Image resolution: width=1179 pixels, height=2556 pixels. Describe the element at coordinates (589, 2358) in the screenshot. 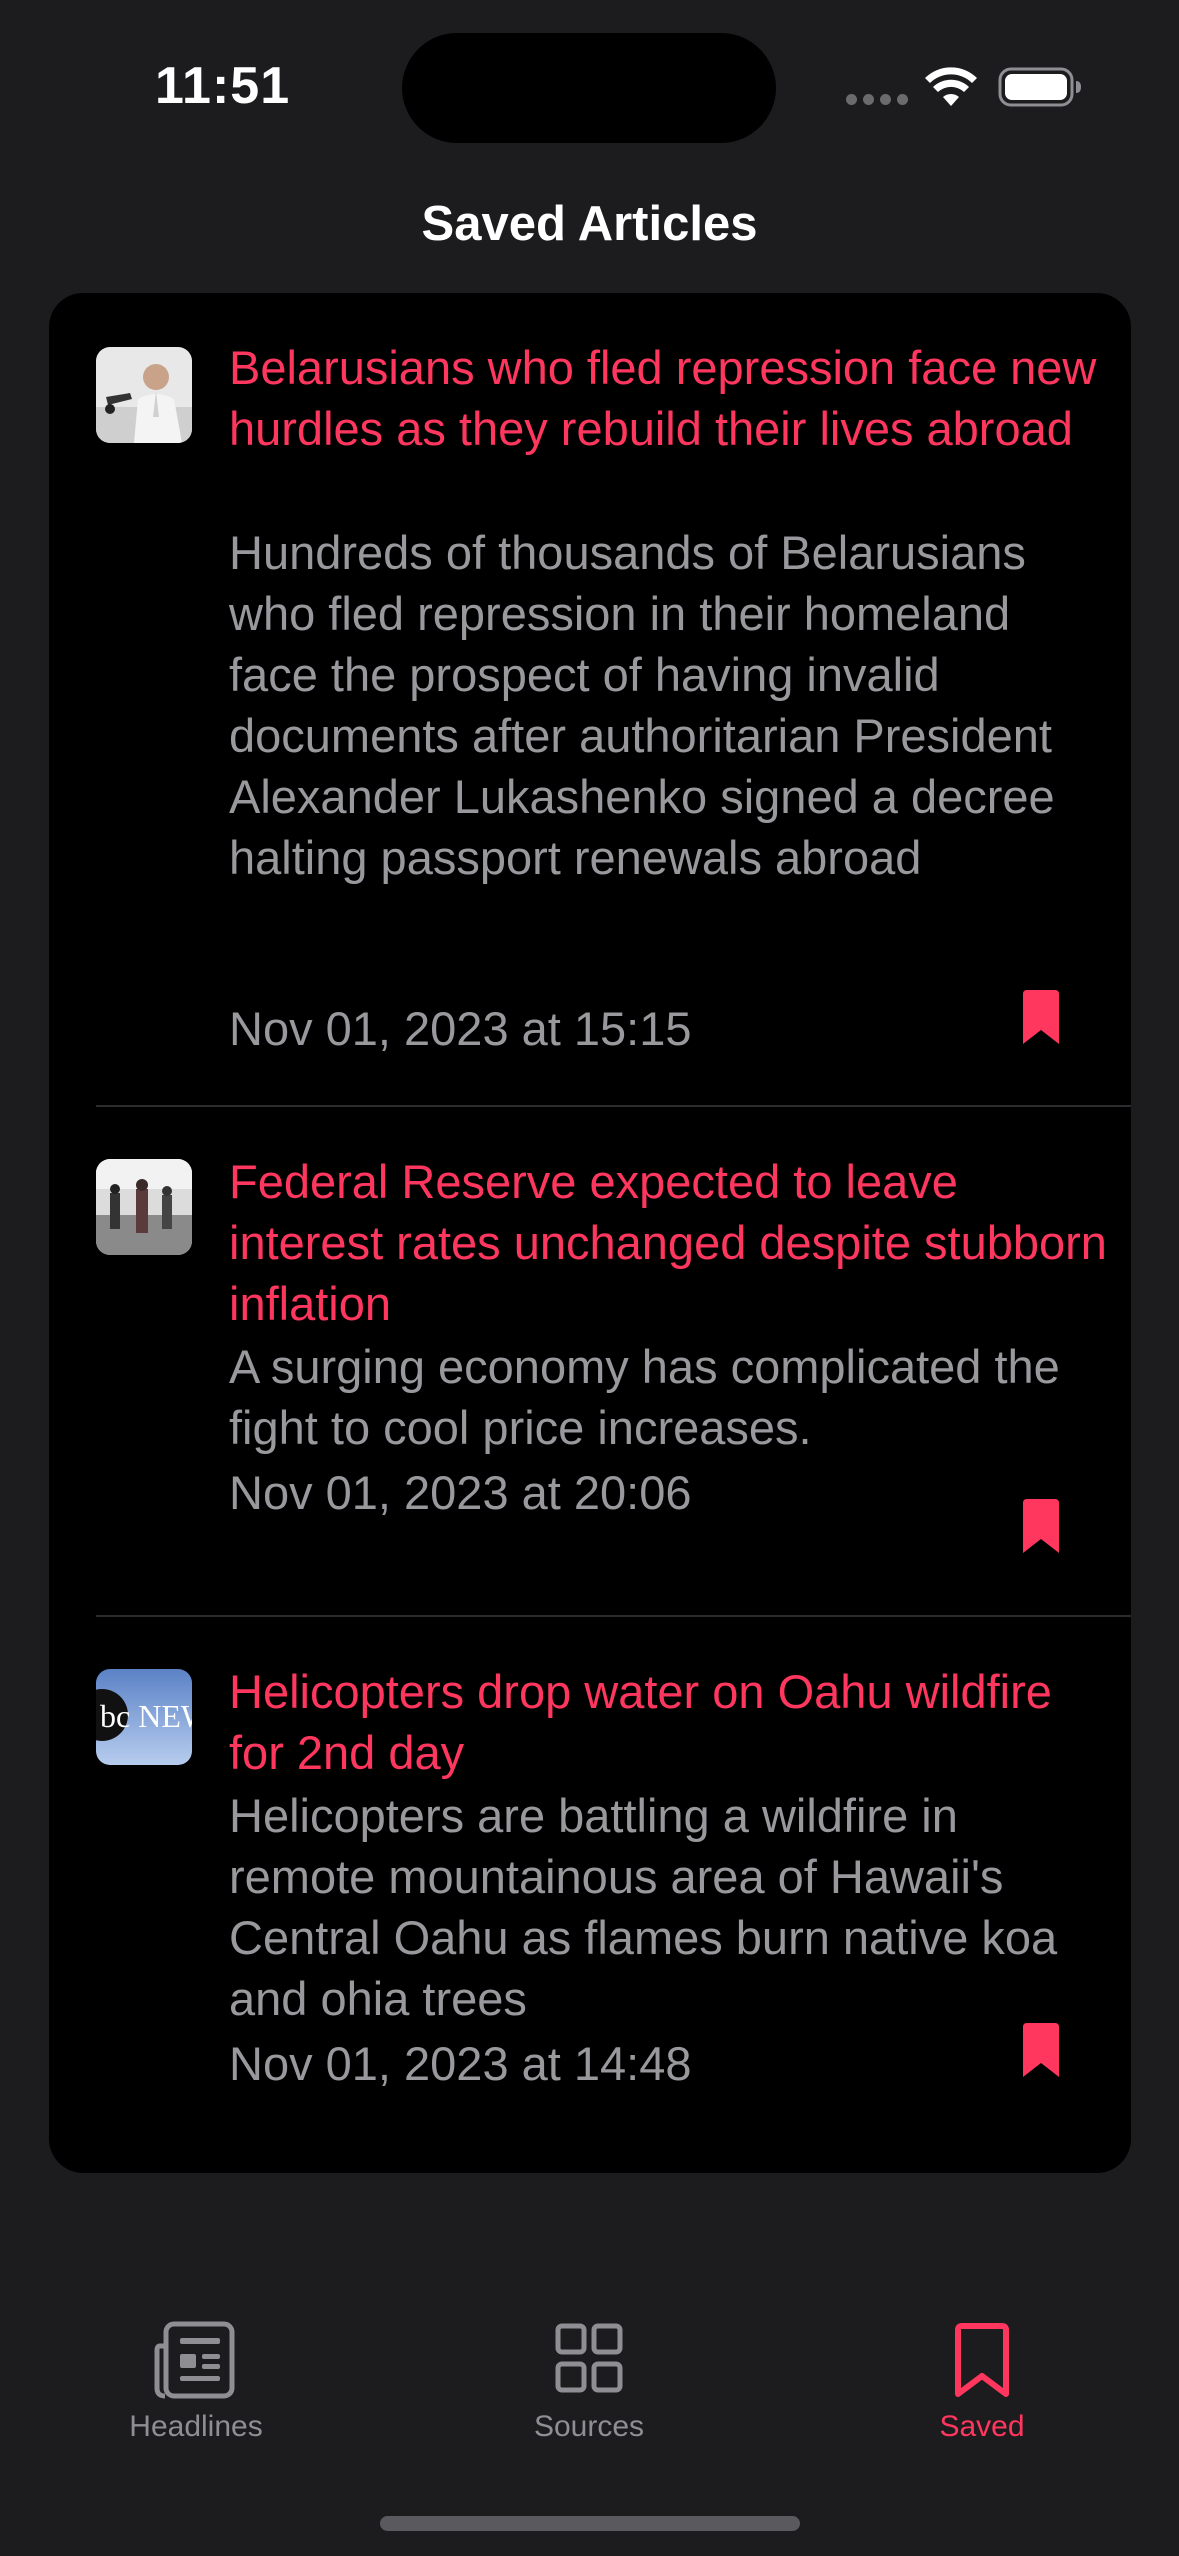

I see `grid-icon` at that location.